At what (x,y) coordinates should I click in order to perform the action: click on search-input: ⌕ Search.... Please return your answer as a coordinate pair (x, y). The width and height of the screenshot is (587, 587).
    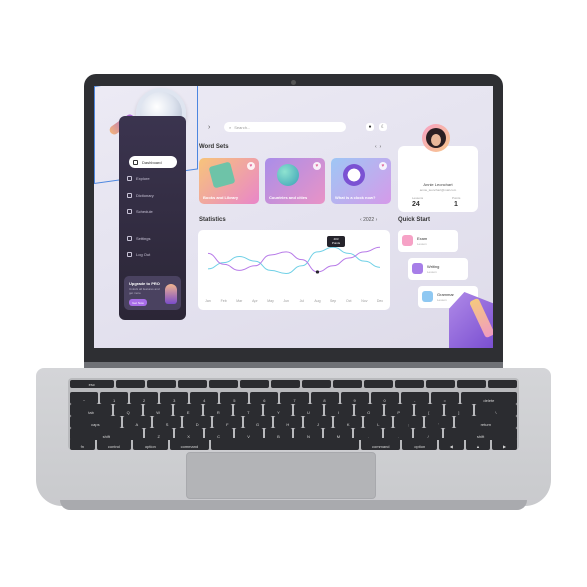
    Looking at the image, I should click on (285, 127).